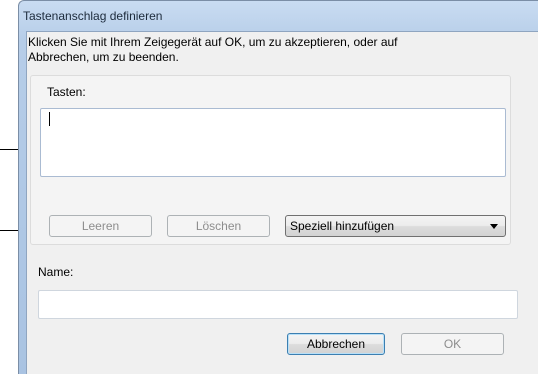  Describe the element at coordinates (66, 92) in the screenshot. I see `keys-label: Tasten:` at that location.